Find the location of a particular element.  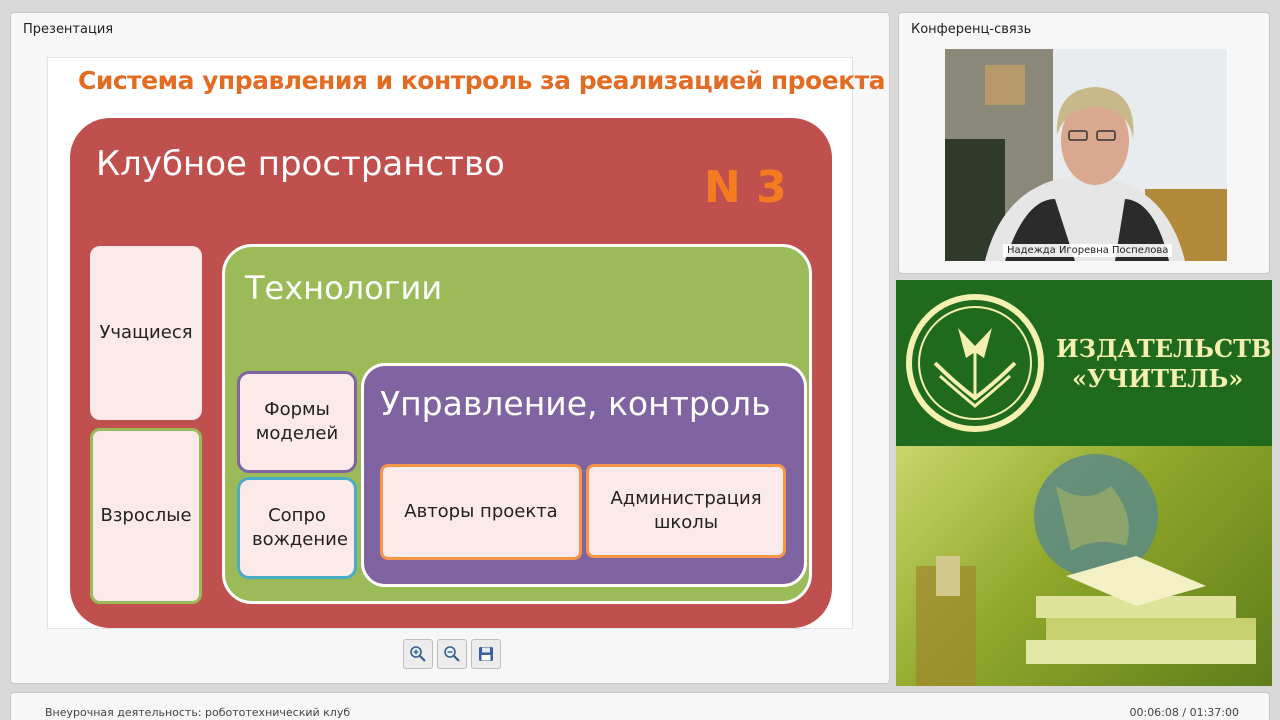

adults-label: Взрослые is located at coordinates (146, 515).